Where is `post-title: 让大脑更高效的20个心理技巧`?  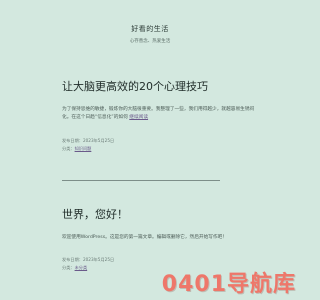 post-title: 让大脑更高效的20个心理技巧 is located at coordinates (162, 87).